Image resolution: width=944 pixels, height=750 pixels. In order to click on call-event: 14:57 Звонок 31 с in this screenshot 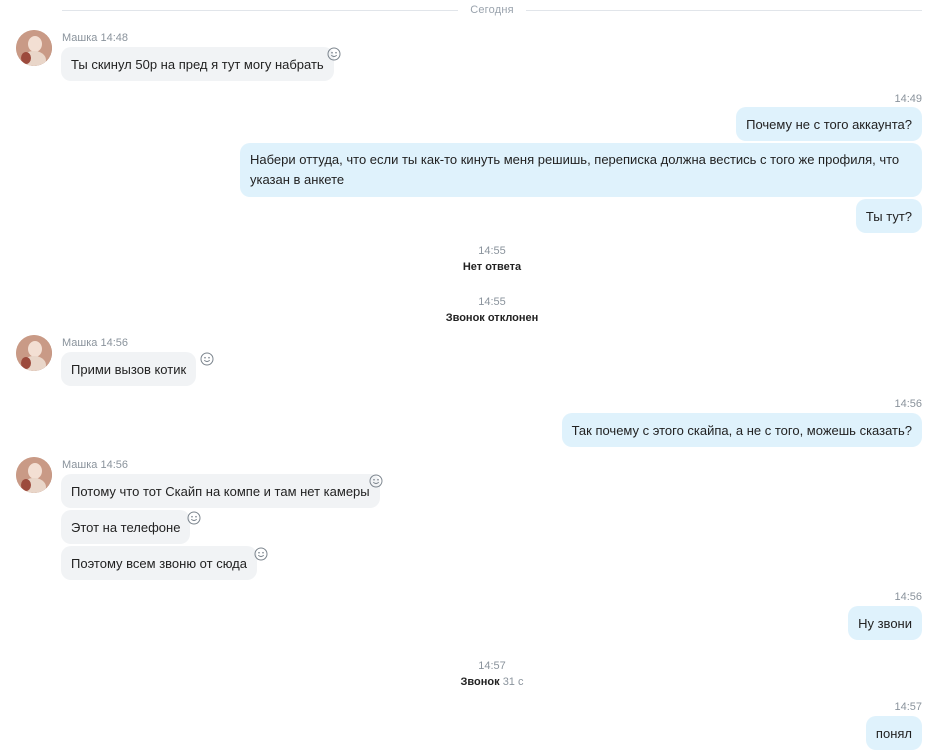, I will do `click(472, 675)`.